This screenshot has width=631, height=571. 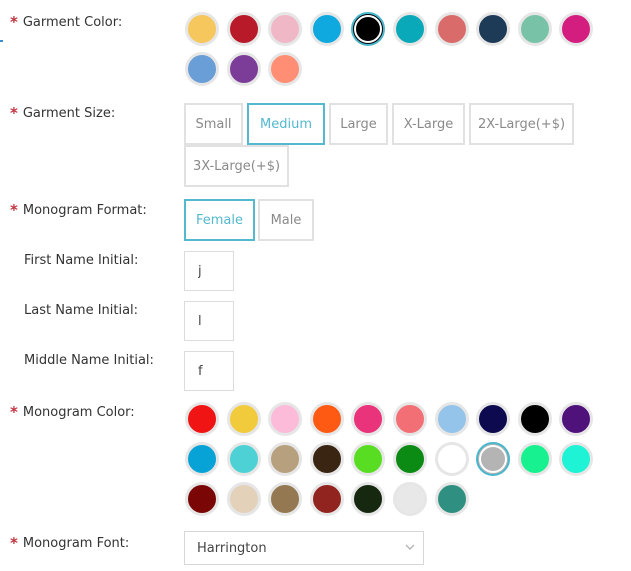 I want to click on garment-size-label: * Garment Size:, so click(x=63, y=112).